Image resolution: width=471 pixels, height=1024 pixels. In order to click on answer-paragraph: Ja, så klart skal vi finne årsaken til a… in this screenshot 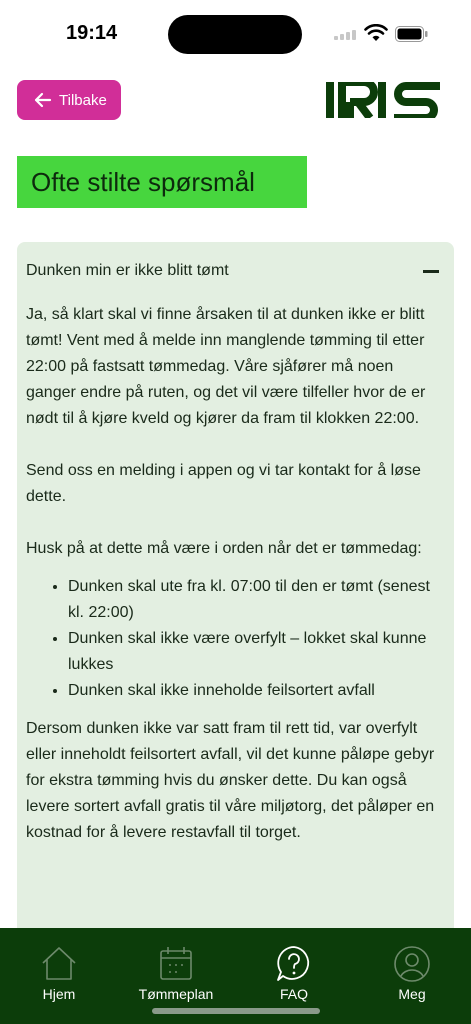, I will do `click(226, 366)`.